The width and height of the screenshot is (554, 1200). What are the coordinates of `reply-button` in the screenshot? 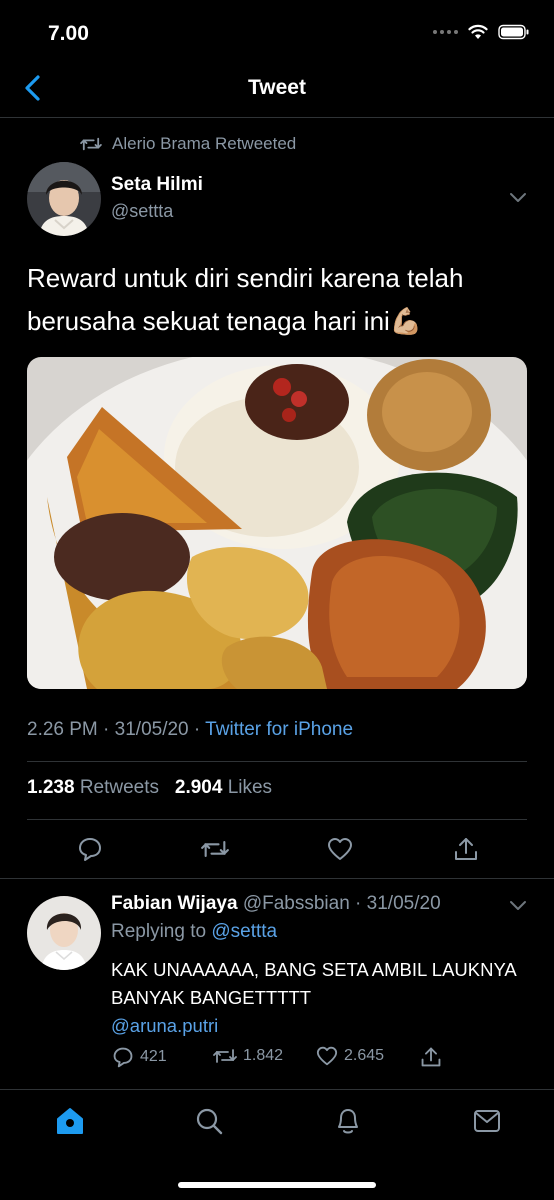 It's located at (90, 849).